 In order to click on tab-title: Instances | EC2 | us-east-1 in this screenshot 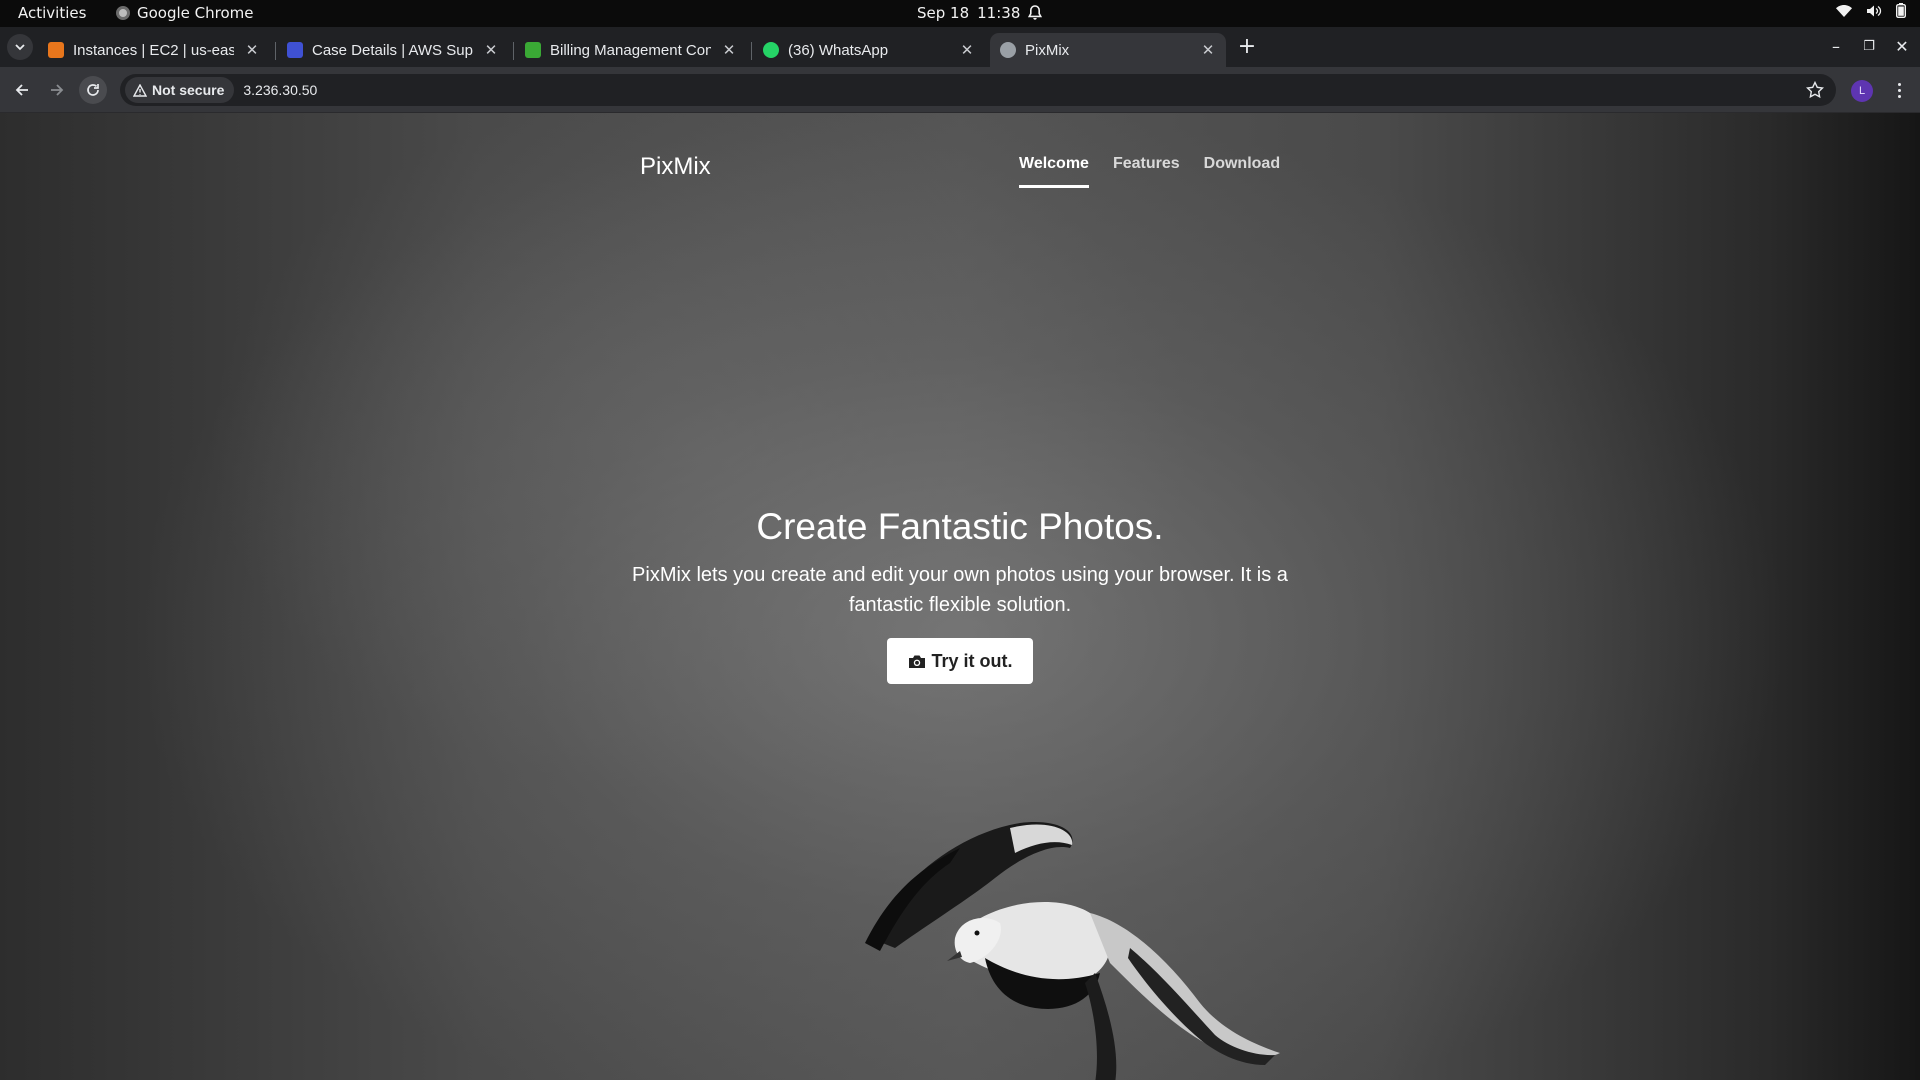, I will do `click(153, 50)`.